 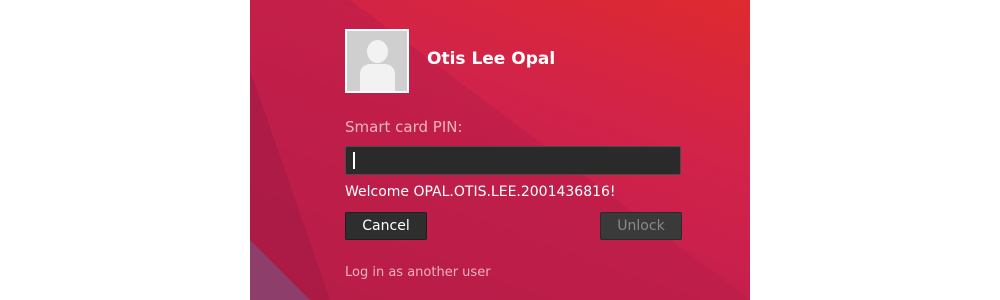 I want to click on text-cursor, so click(x=354, y=160).